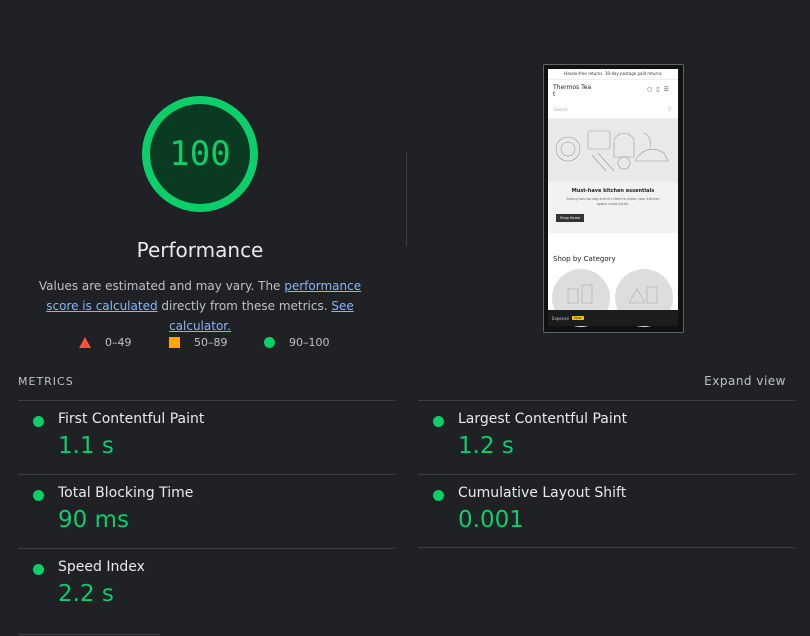  What do you see at coordinates (652, 89) in the screenshot?
I see `account-icon: ○` at bounding box center [652, 89].